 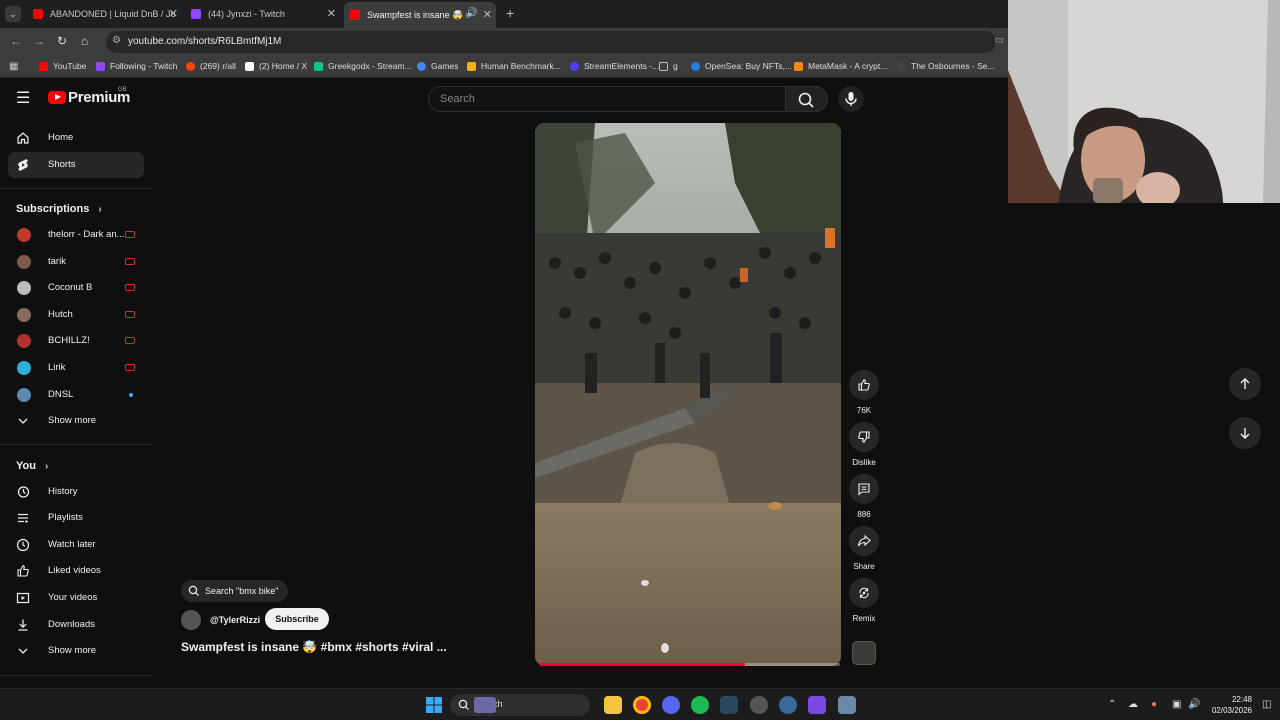 What do you see at coordinates (700, 705) in the screenshot?
I see `spotify-icon` at bounding box center [700, 705].